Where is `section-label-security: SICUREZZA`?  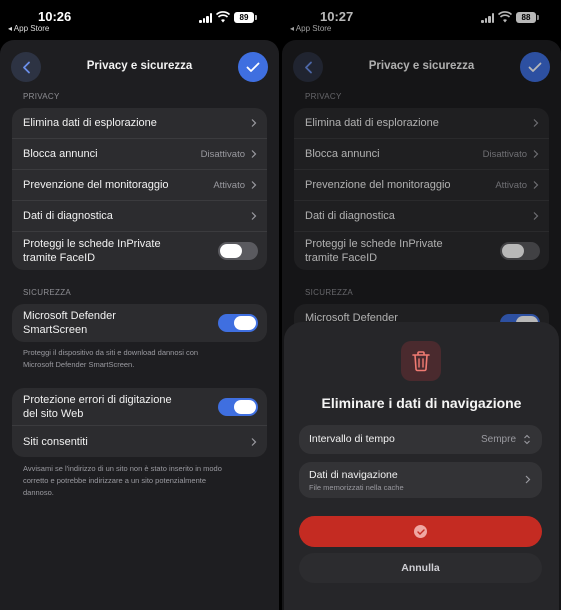
section-label-security: SICUREZZA is located at coordinates (47, 292).